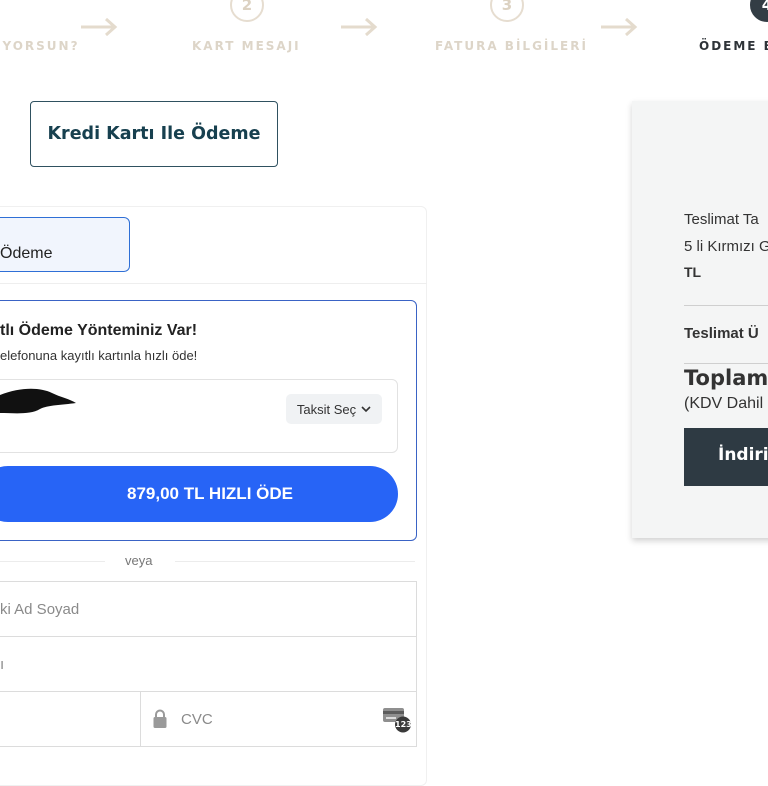  I want to click on card-number-placeholder: ı, so click(2, 664).